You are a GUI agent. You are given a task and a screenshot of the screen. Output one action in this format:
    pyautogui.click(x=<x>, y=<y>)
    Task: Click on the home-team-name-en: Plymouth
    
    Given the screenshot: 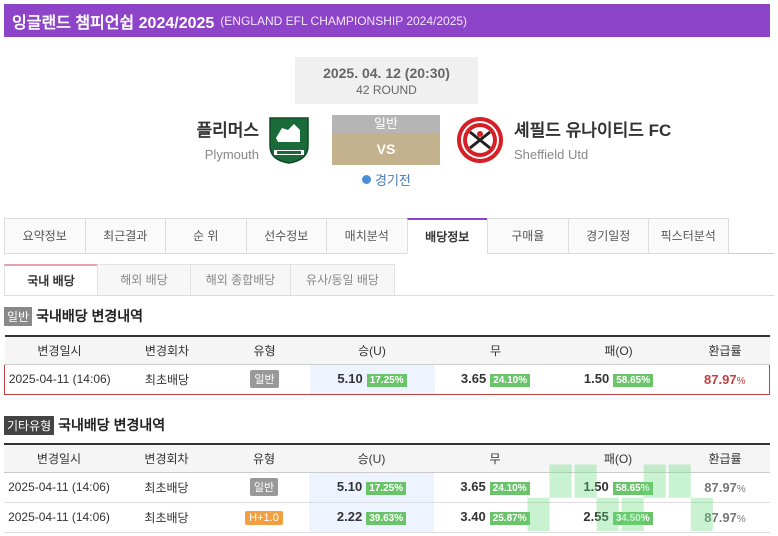 What is the action you would take?
    pyautogui.click(x=231, y=154)
    